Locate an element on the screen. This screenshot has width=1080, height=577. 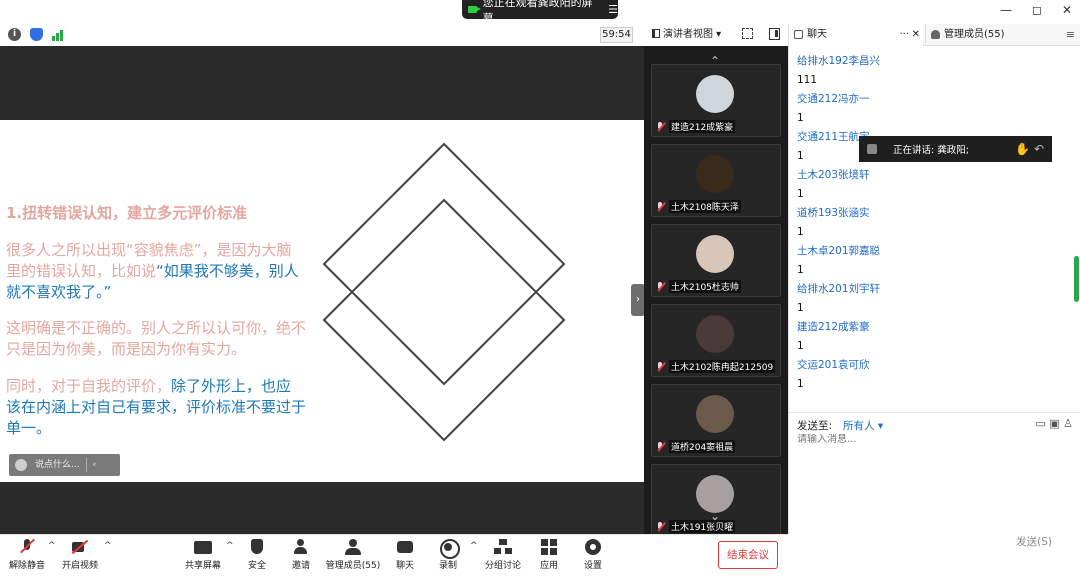
settings-label: 设置 is located at coordinates (592, 566).